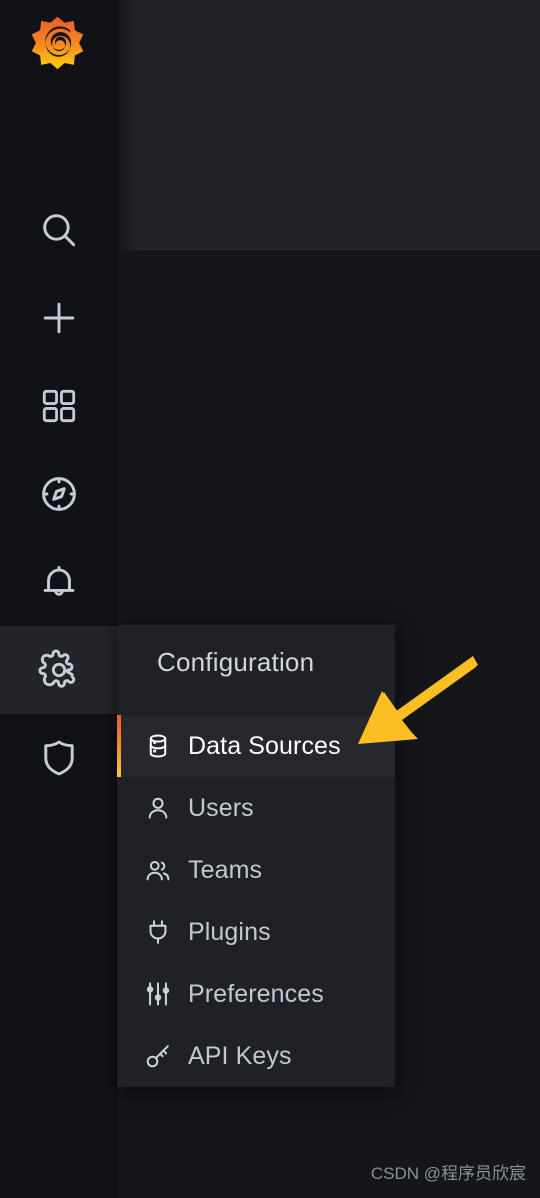 This screenshot has height=1198, width=540. I want to click on database-icon, so click(158, 746).